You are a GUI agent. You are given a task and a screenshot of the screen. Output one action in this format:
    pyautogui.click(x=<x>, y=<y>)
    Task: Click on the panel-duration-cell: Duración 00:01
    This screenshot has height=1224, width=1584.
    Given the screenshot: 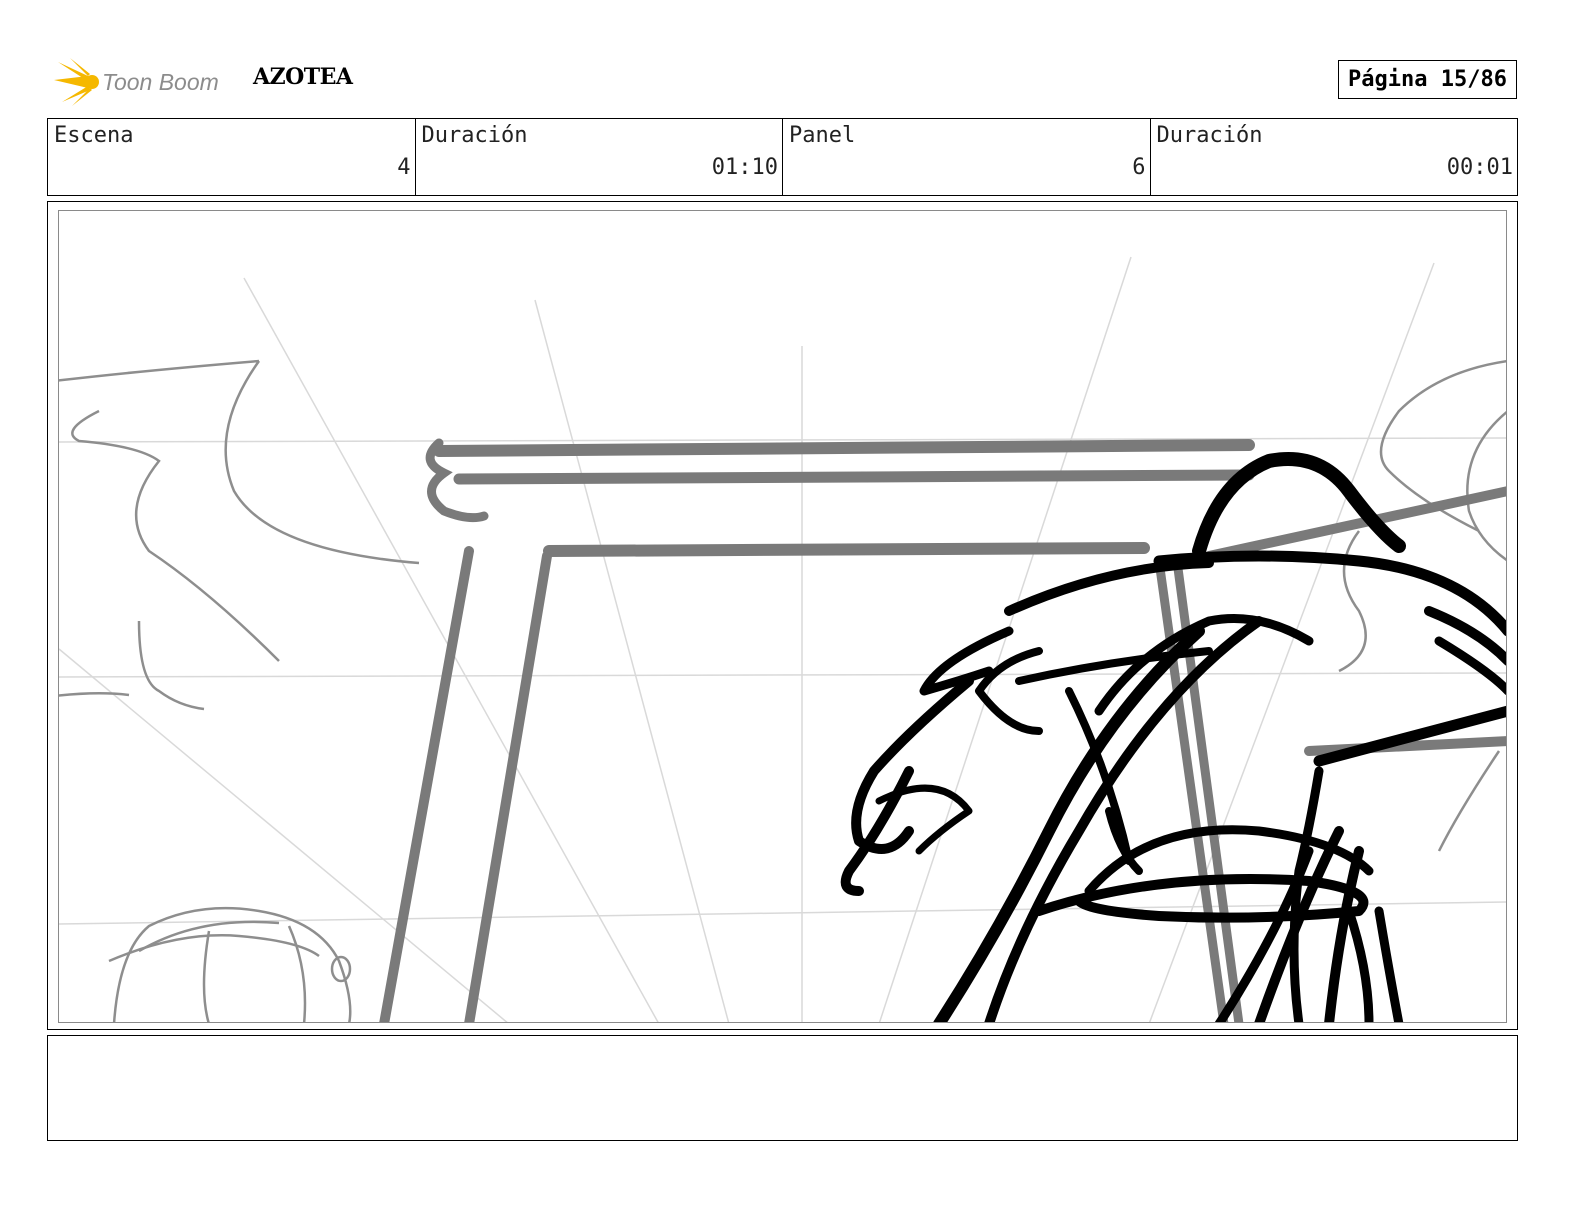 What is the action you would take?
    pyautogui.click(x=1334, y=157)
    